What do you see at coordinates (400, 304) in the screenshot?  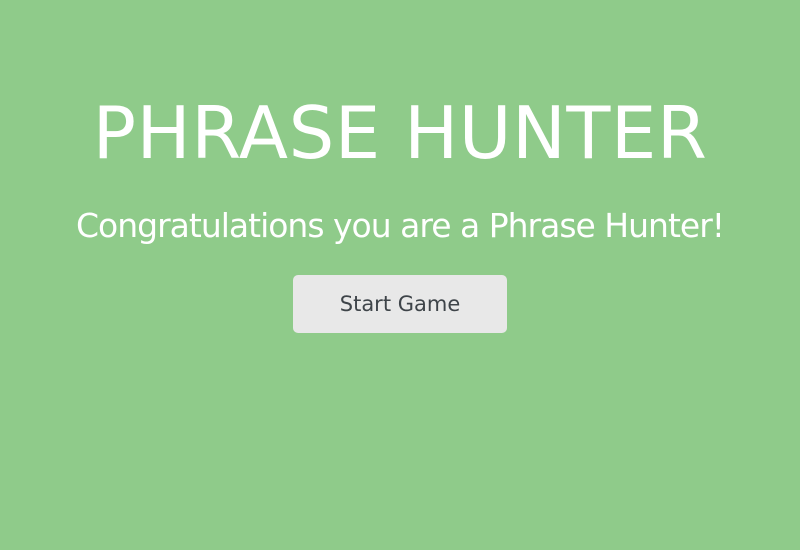 I see `start-game-button: Start Game` at bounding box center [400, 304].